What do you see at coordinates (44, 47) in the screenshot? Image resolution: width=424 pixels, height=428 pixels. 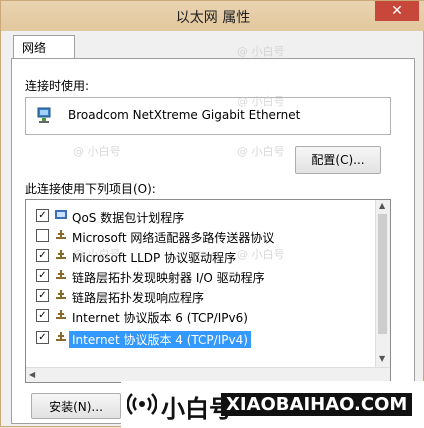 I see `tab-network: 网络` at bounding box center [44, 47].